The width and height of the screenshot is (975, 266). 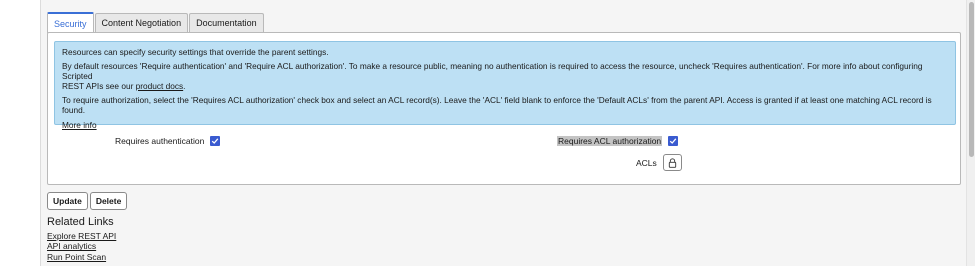 I want to click on info-line-2b: REST APIs see our product docs., so click(x=505, y=86).